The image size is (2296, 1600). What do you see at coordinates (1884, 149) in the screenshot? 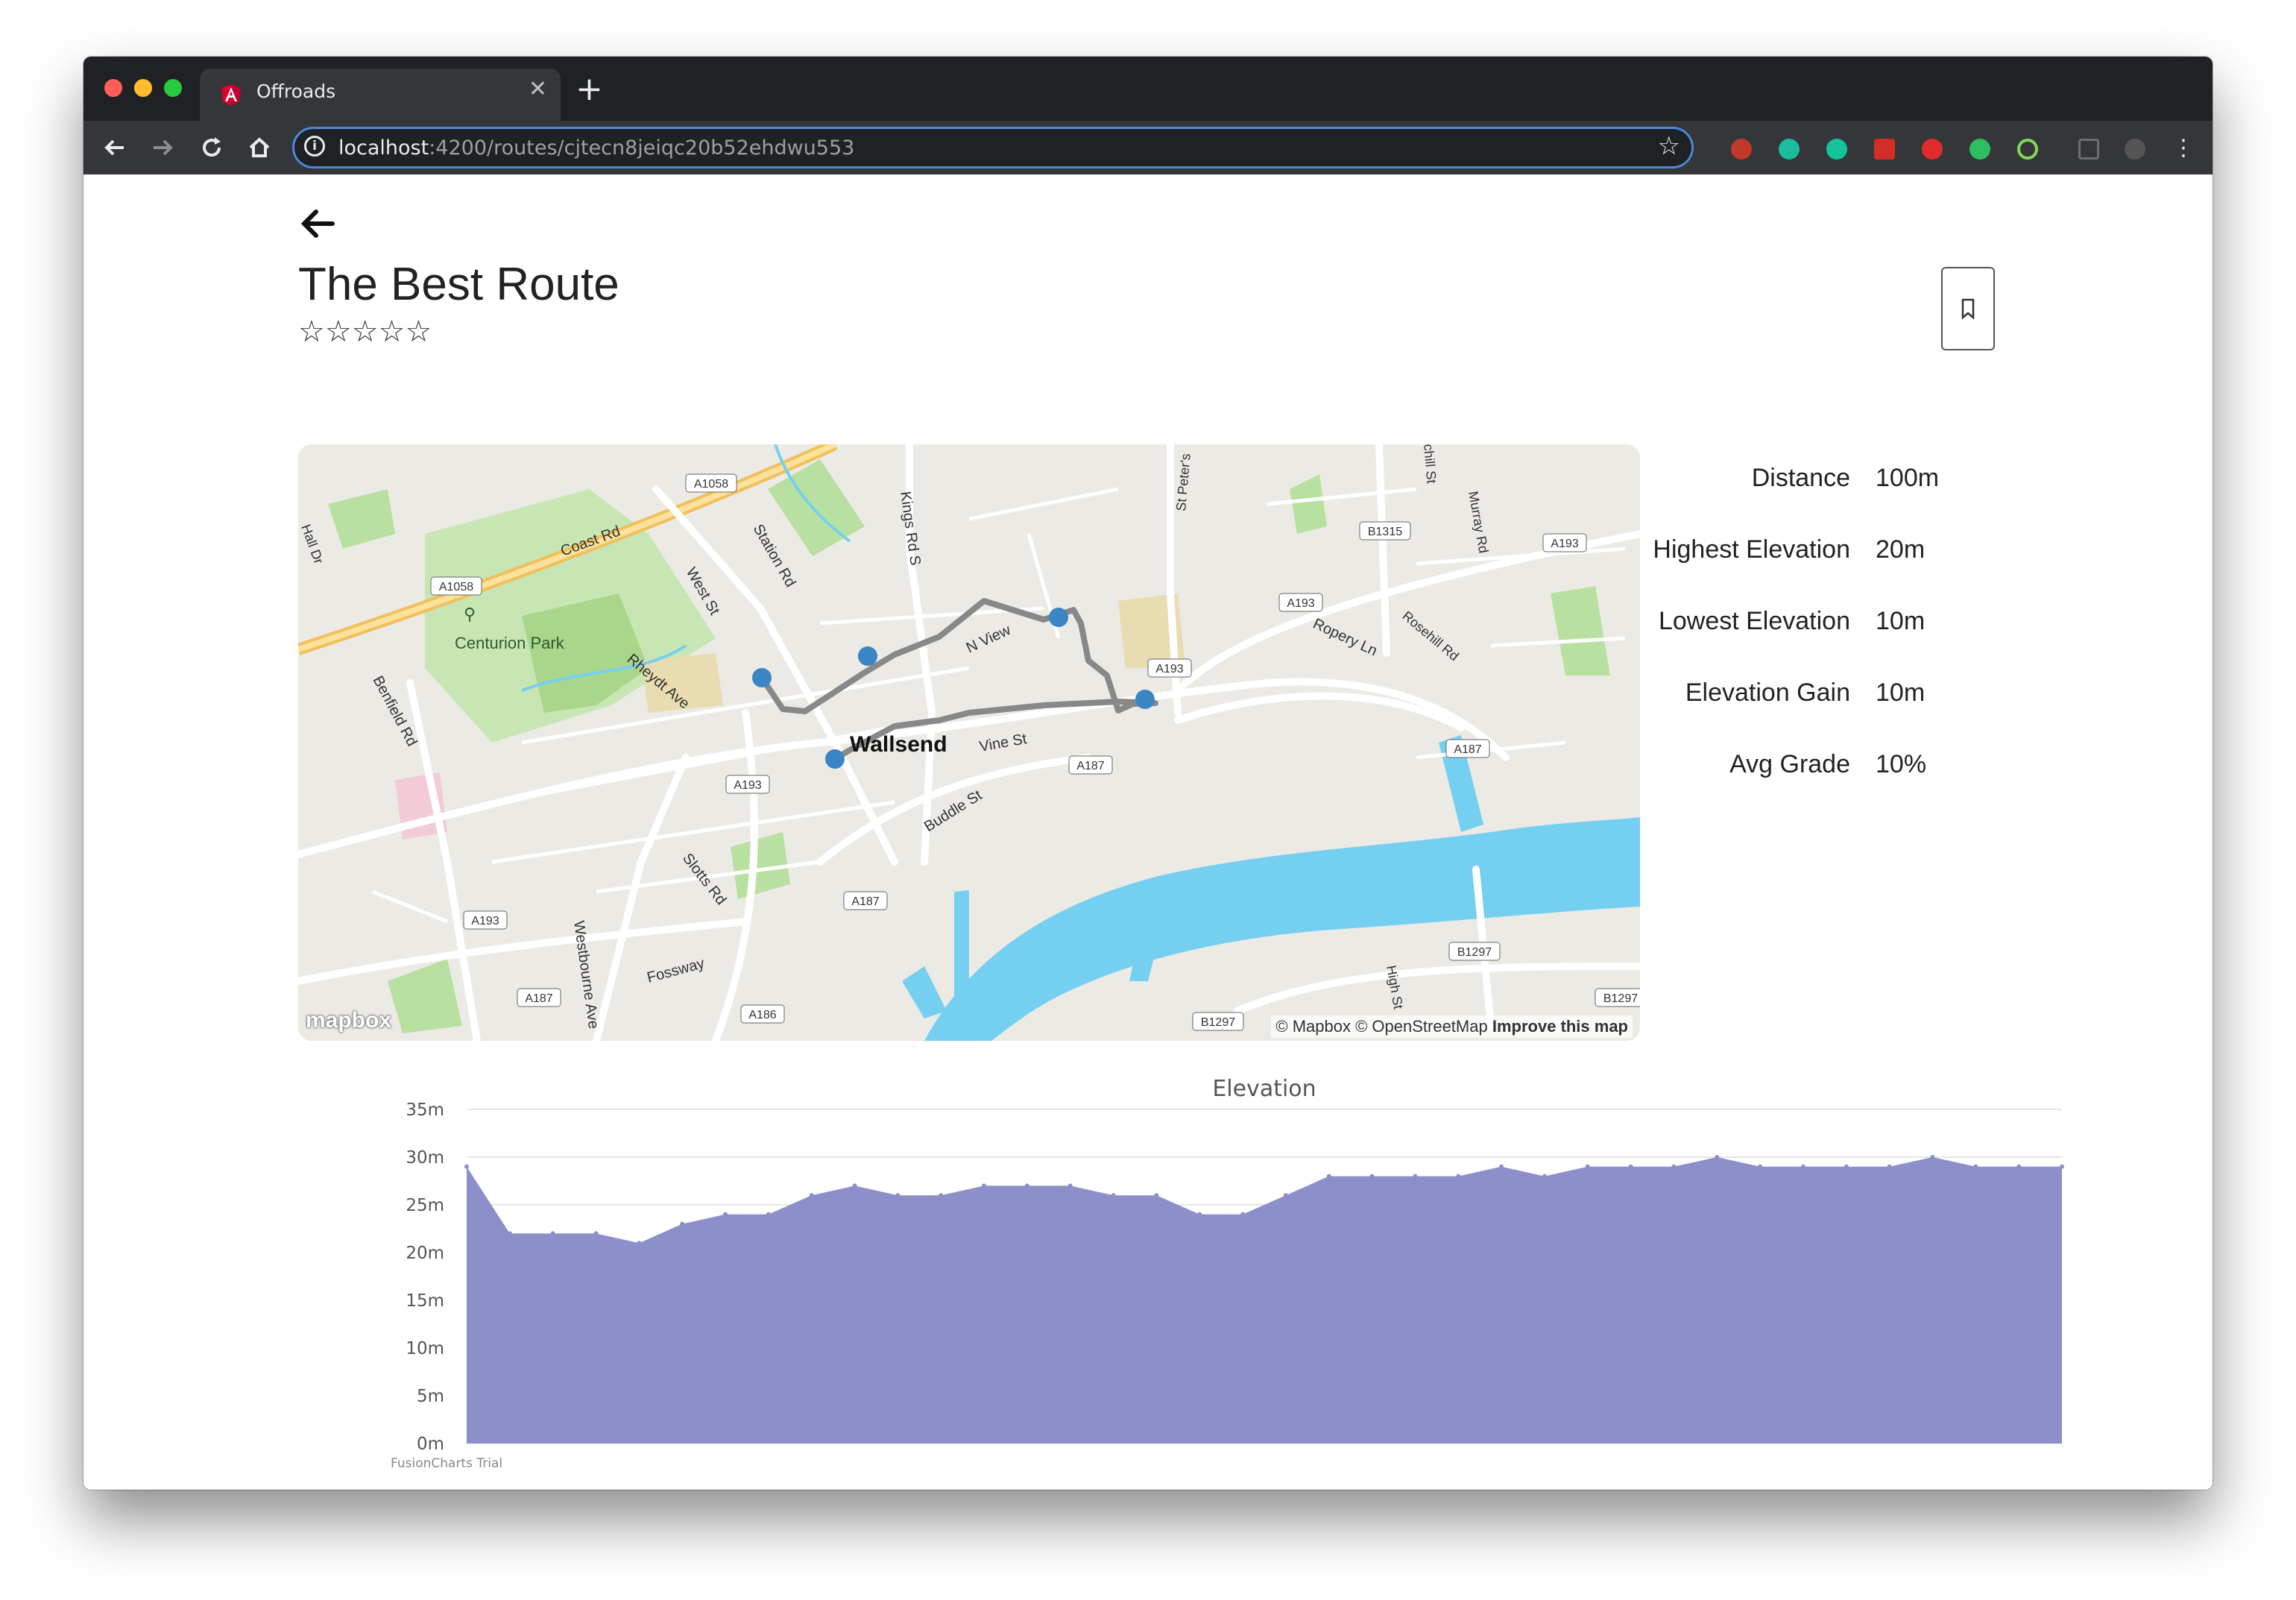
I see `lastpass-icon` at bounding box center [1884, 149].